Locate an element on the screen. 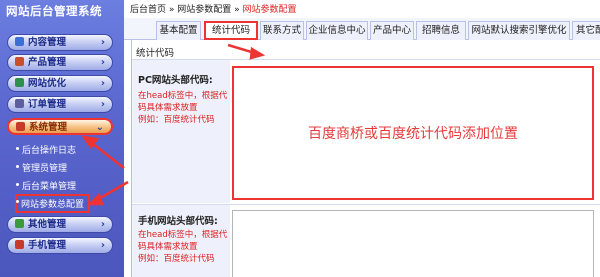 The width and height of the screenshot is (600, 277). mobile-label-cell: 手机网站头部代码: 在head标签中，根据代 码具体需求放置 例如：百度统计代码 is located at coordinates (181, 241).